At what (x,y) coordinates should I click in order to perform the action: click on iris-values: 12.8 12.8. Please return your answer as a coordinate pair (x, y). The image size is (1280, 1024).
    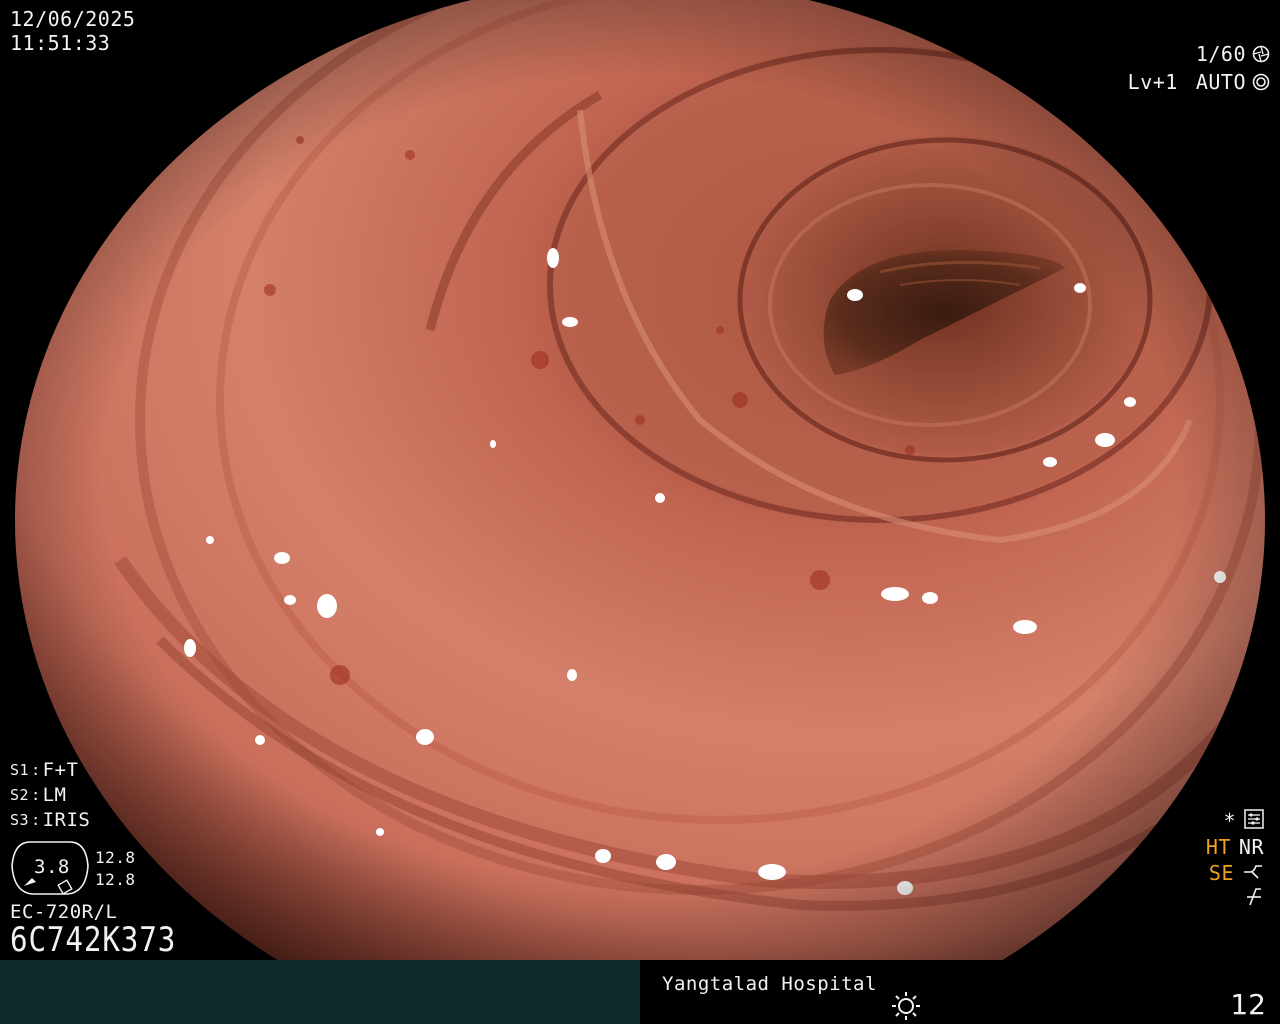
    Looking at the image, I should click on (115, 869).